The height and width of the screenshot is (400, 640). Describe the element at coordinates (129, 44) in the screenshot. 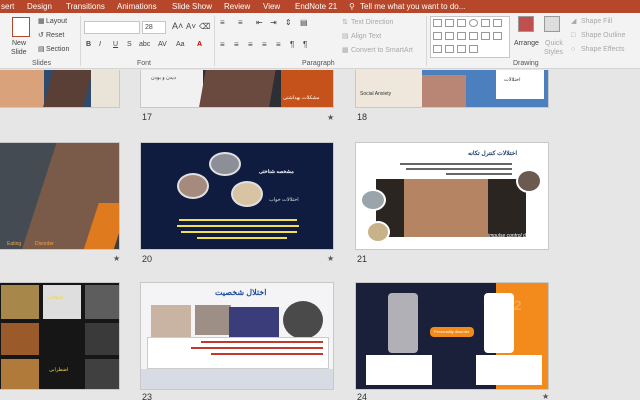

I see `strikethrough-button: S` at that location.